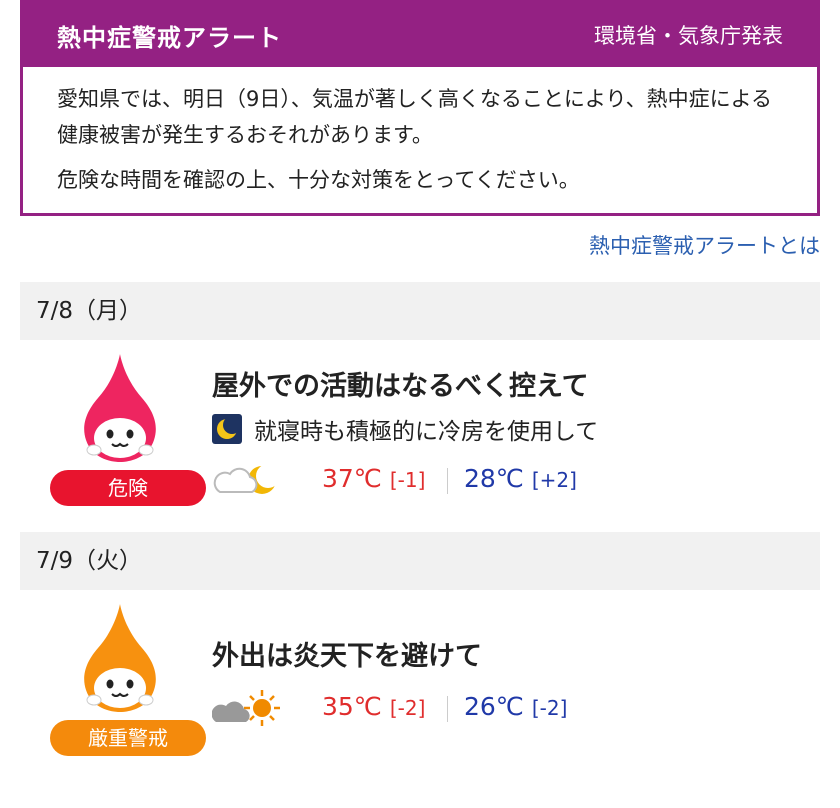  I want to click on level-badge-severe-warning: 厳重警戒, so click(128, 738).